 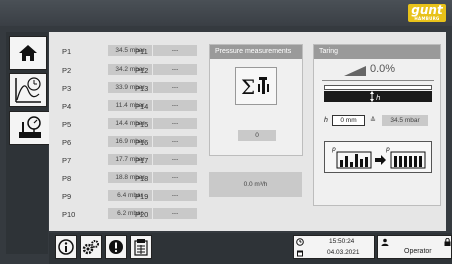 I want to click on svg-text: h, so click(x=378, y=98).